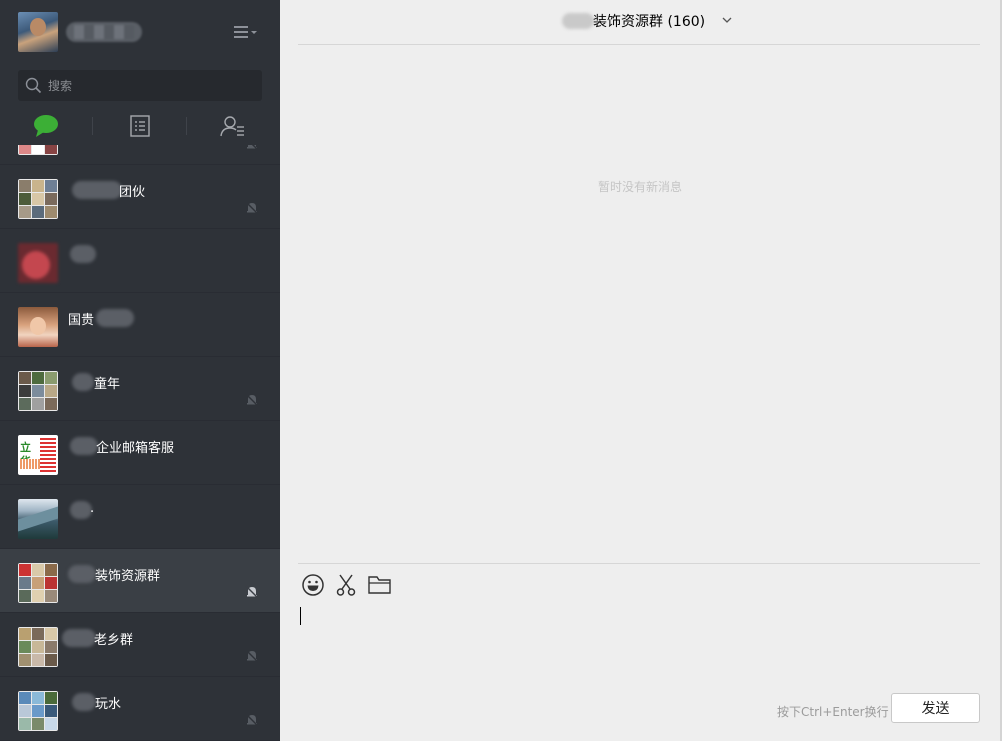 Image resolution: width=1002 pixels, height=741 pixels. What do you see at coordinates (300, 616) in the screenshot?
I see `text-cursor` at bounding box center [300, 616].